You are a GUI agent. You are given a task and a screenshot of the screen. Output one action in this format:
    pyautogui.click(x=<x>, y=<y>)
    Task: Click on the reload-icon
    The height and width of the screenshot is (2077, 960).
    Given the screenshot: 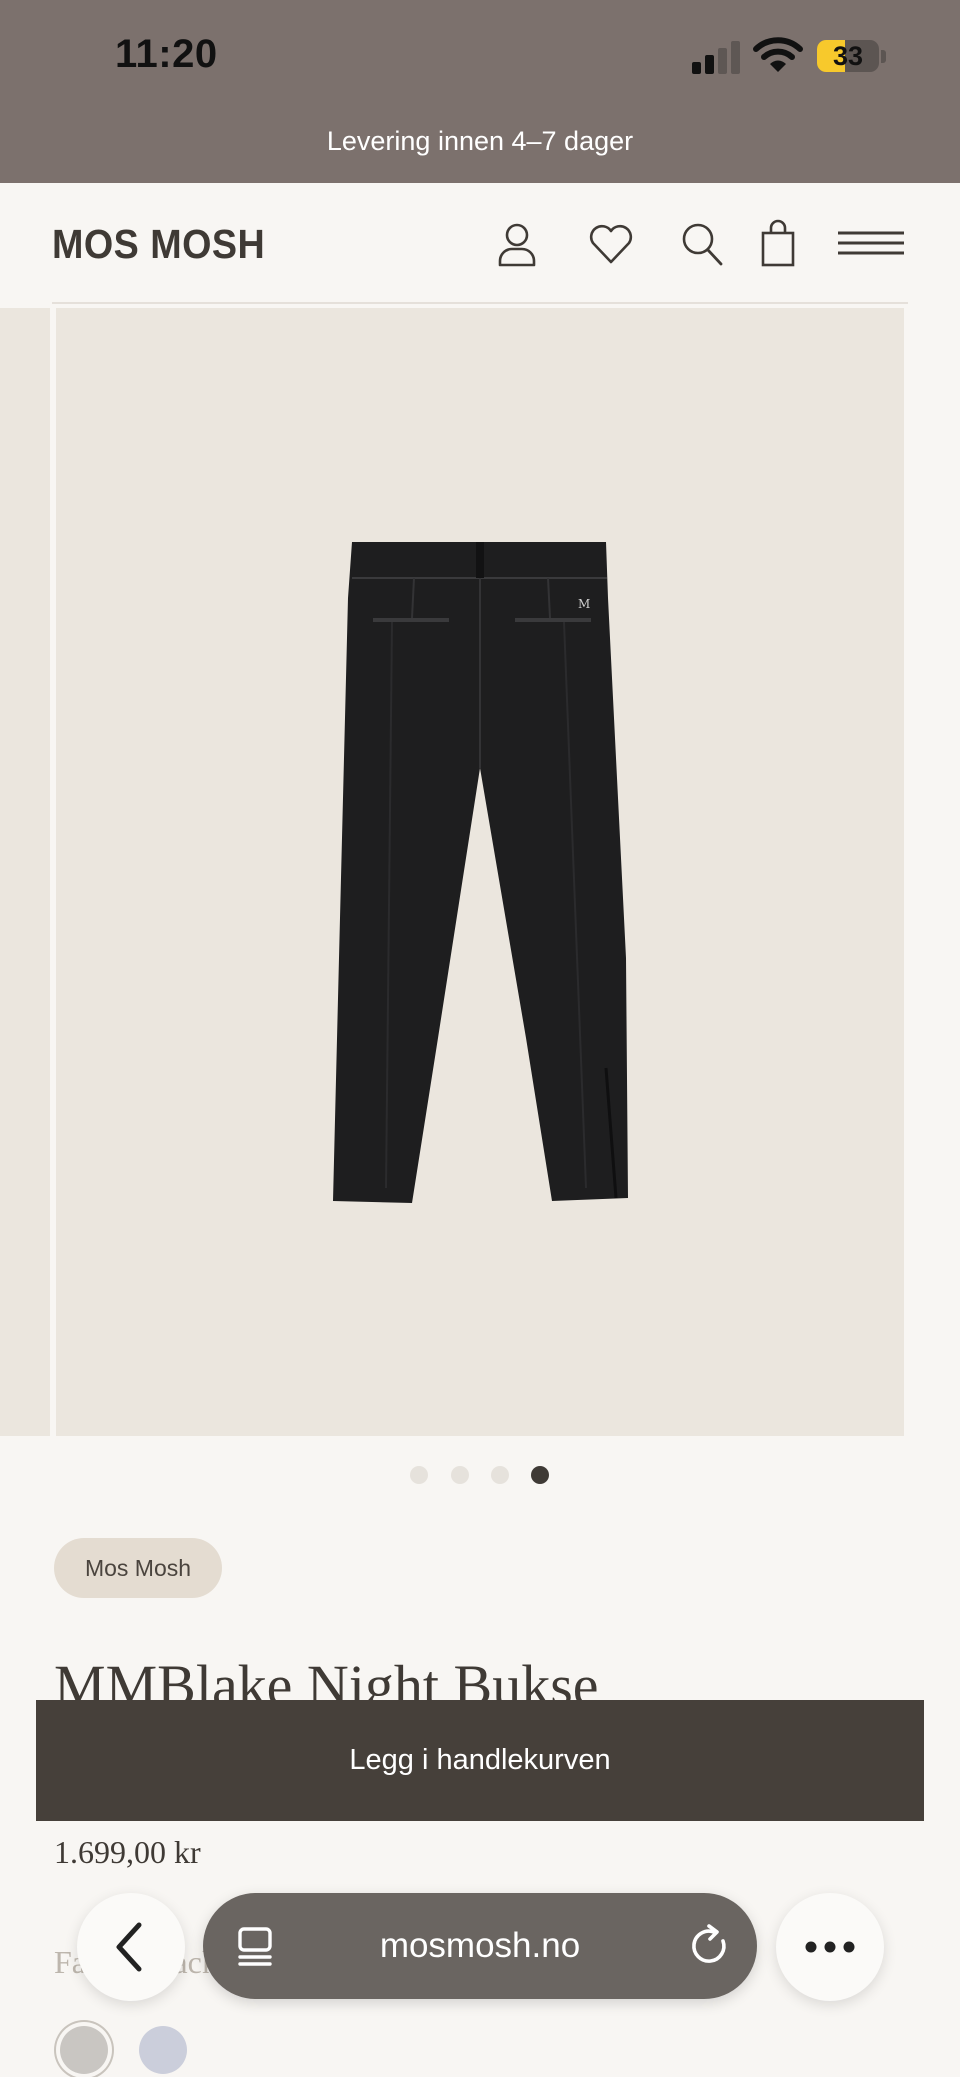 What is the action you would take?
    pyautogui.click(x=710, y=1946)
    